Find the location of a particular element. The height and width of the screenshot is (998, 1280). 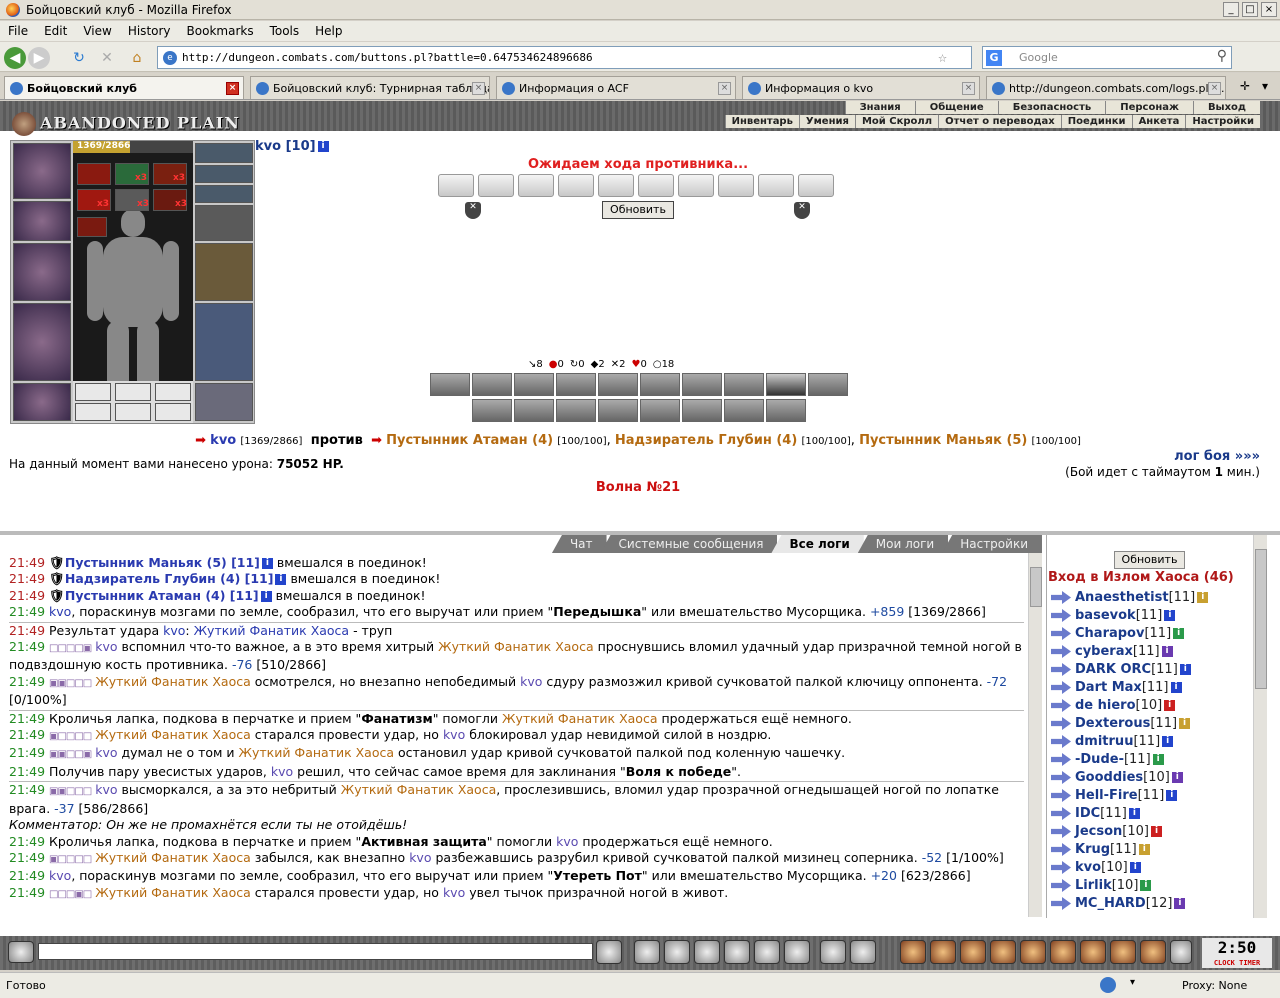

user-name: basevok is located at coordinates (1105, 615).